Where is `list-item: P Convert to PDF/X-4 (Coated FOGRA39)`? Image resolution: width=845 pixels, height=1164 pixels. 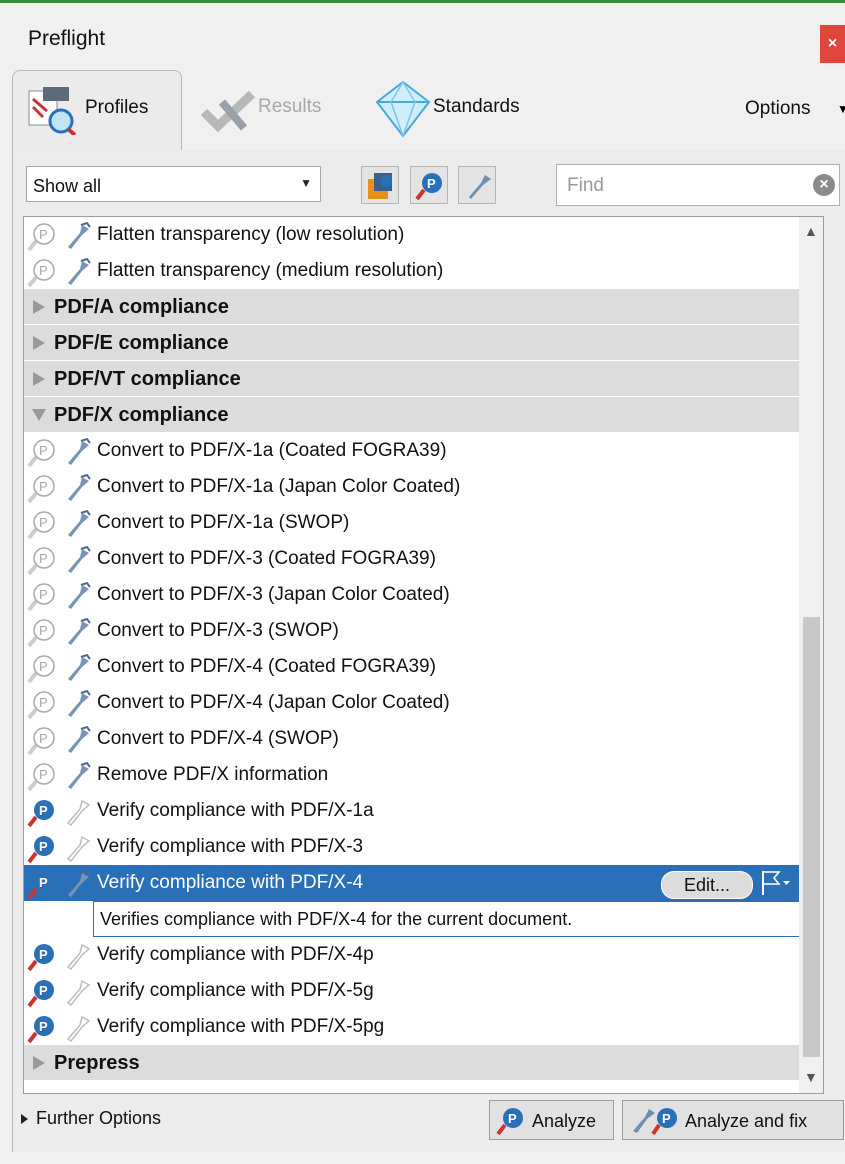 list-item: P Convert to PDF/X-4 (Coated FOGRA39) is located at coordinates (411, 667).